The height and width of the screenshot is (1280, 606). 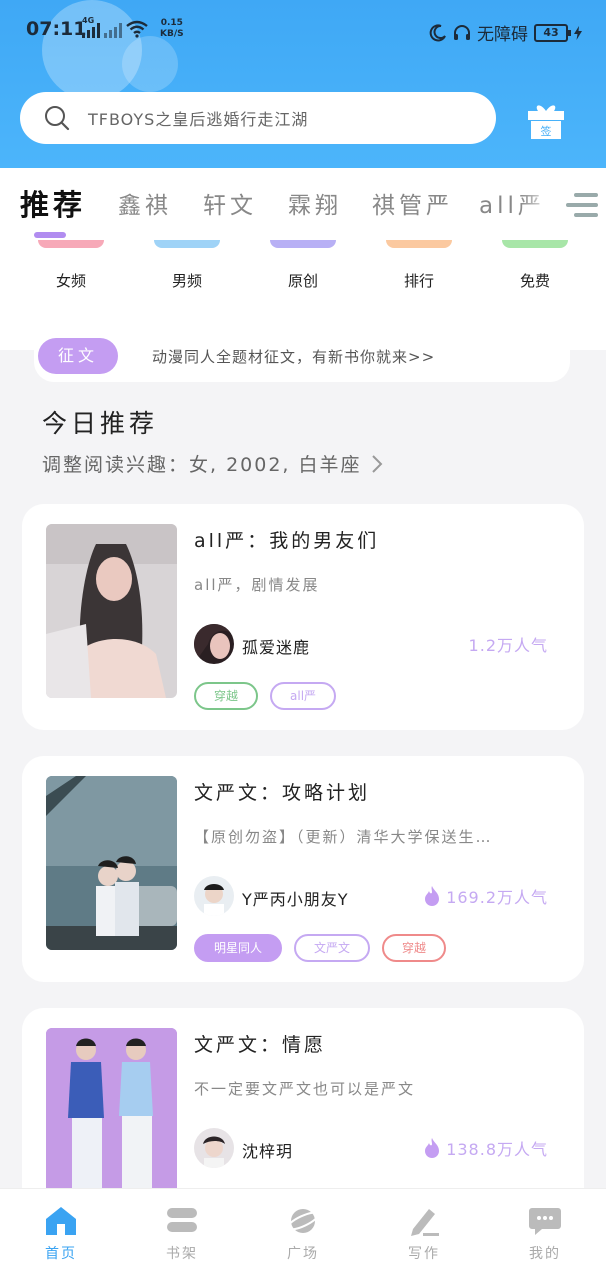 I want to click on category-label: 原创, so click(x=302, y=281).